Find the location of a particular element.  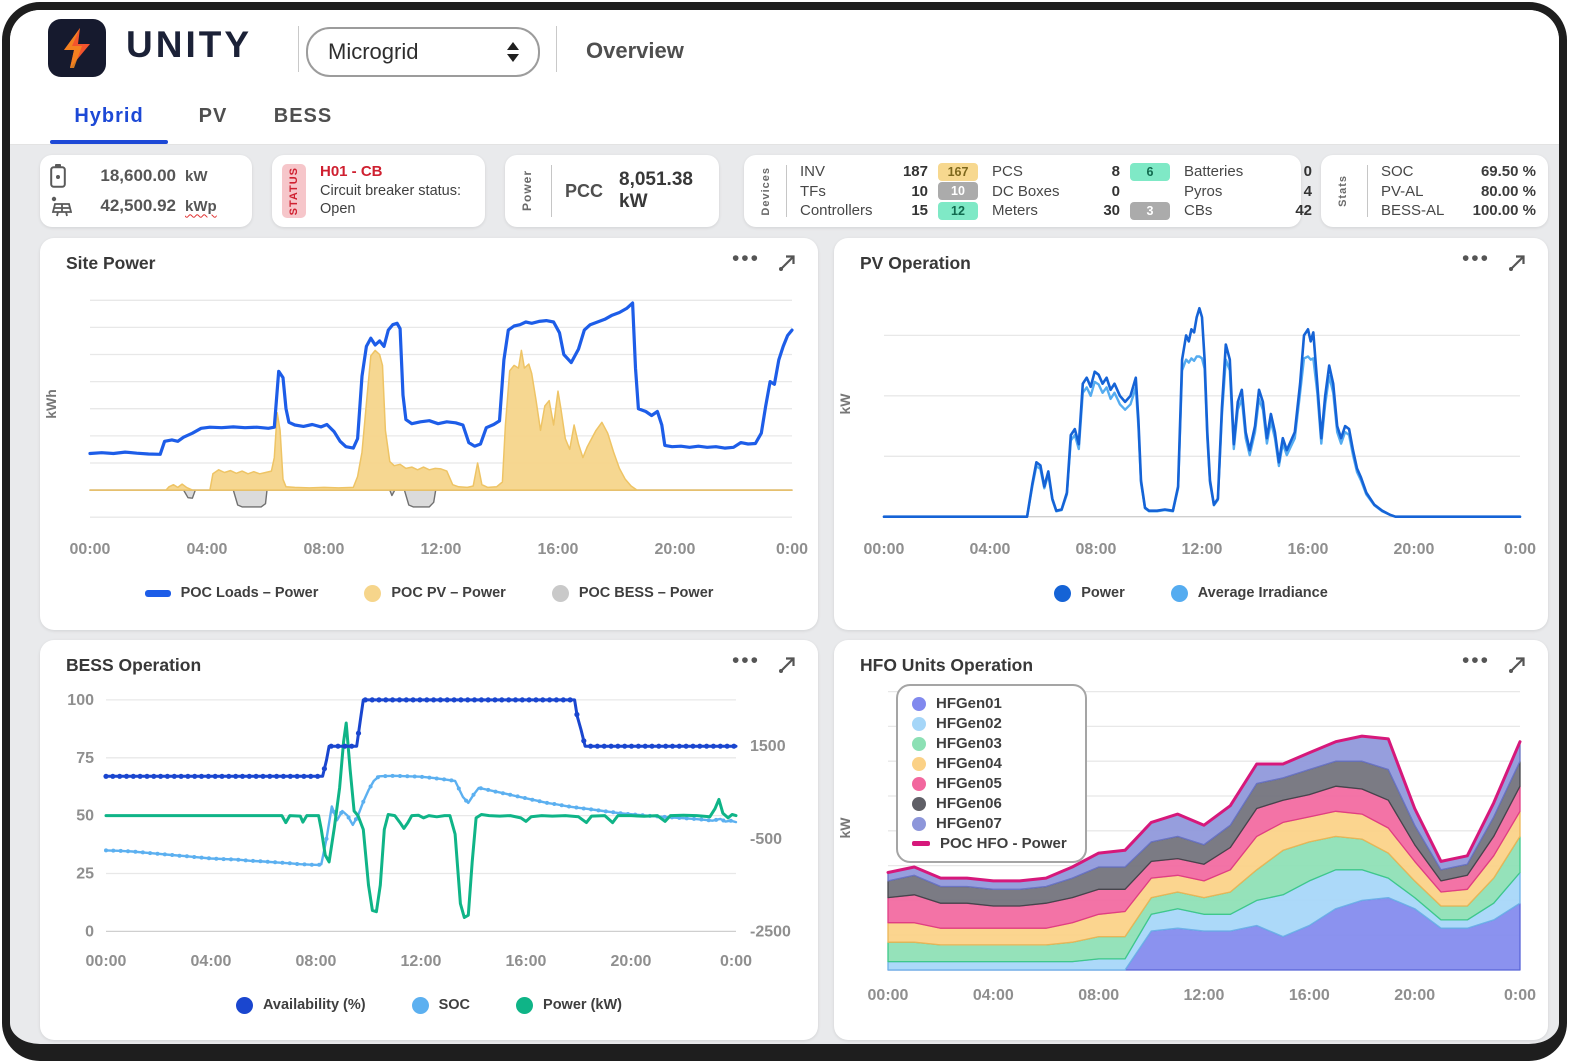

device-count-row: Meters 30 3 is located at coordinates (1081, 210).